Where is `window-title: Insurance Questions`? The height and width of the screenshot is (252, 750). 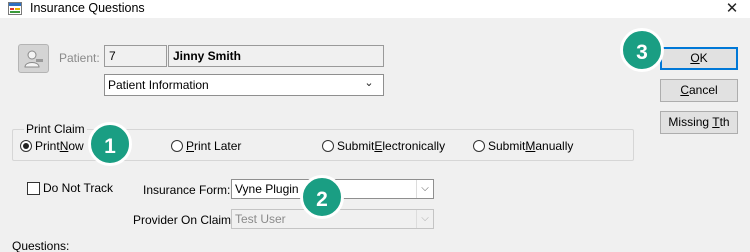 window-title: Insurance Questions is located at coordinates (87, 8).